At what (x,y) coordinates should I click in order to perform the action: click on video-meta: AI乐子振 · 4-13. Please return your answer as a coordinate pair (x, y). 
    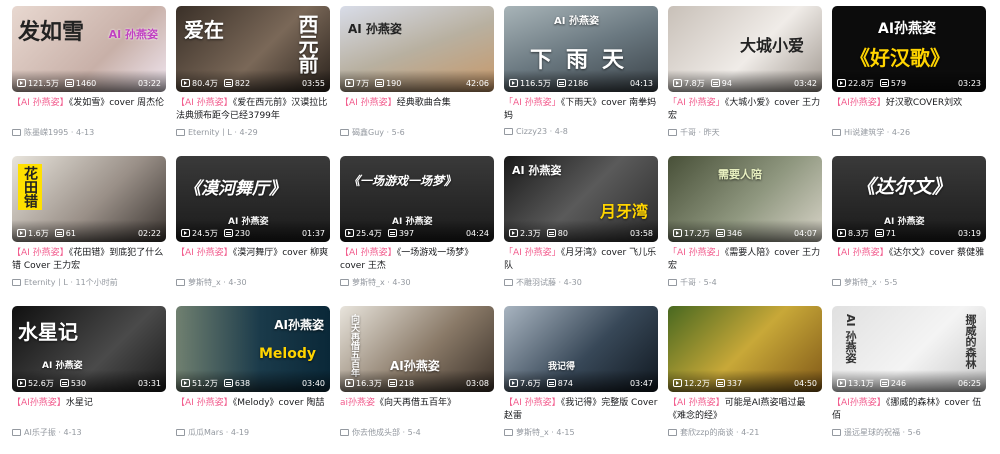
    Looking at the image, I should click on (89, 432).